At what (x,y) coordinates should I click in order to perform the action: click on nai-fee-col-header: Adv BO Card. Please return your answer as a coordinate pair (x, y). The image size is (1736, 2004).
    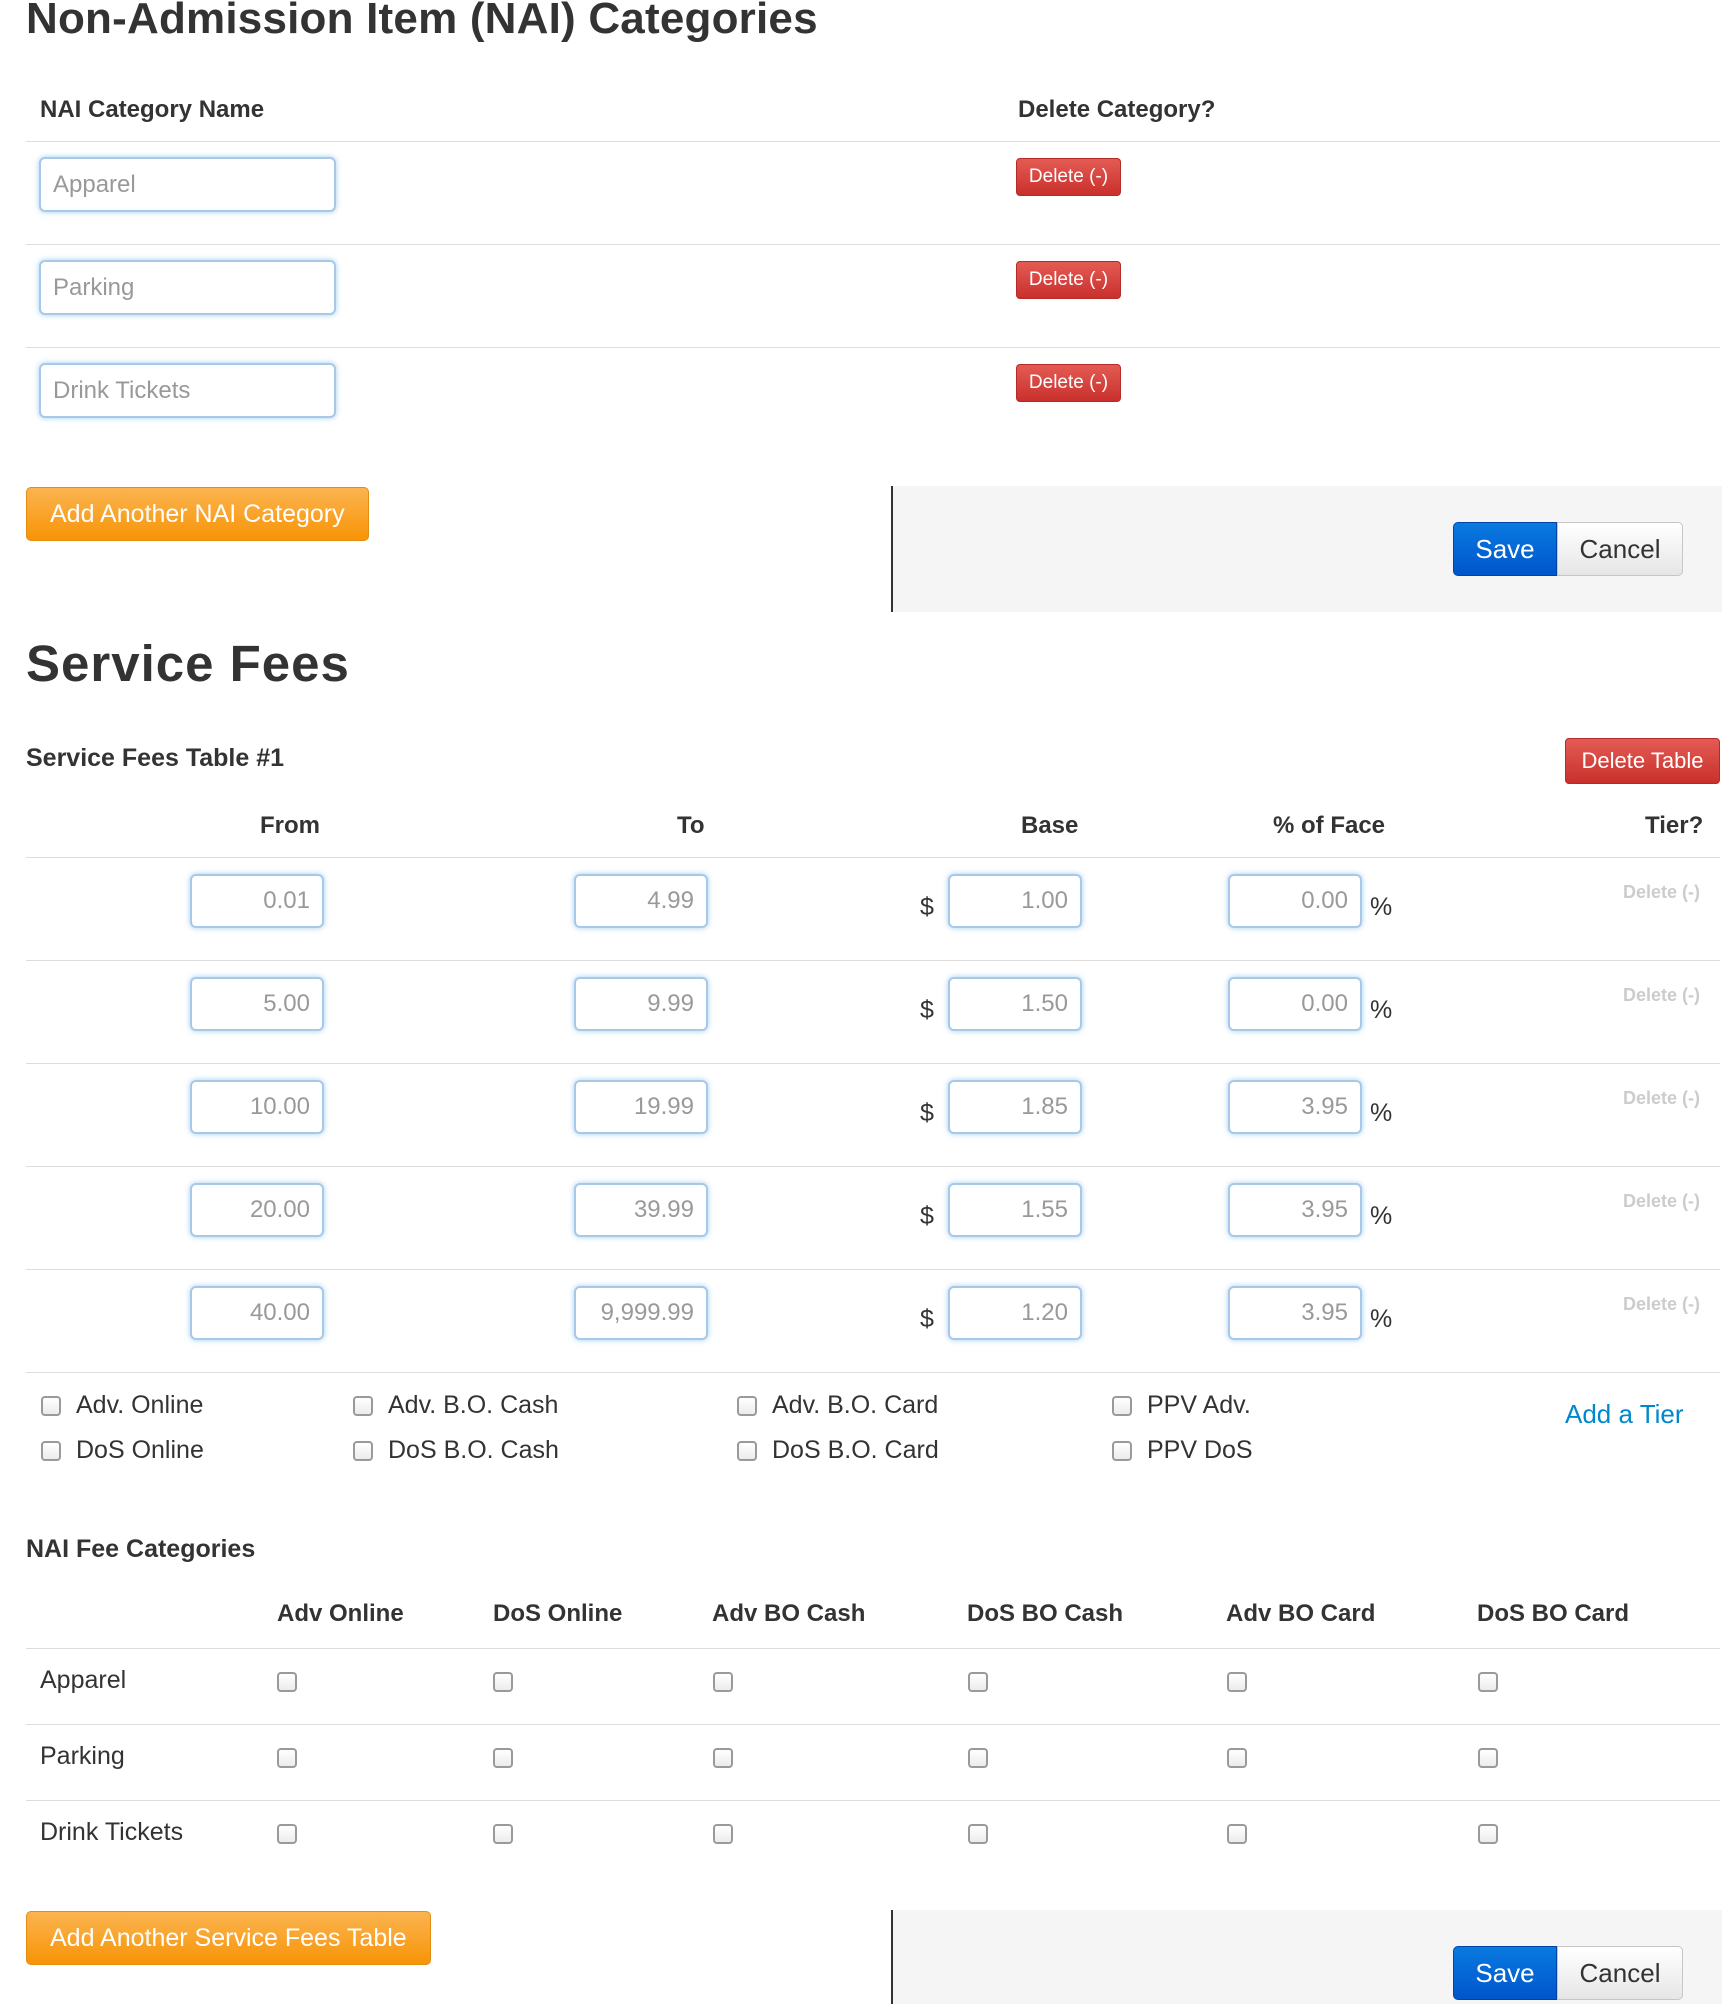
    Looking at the image, I should click on (1301, 1613).